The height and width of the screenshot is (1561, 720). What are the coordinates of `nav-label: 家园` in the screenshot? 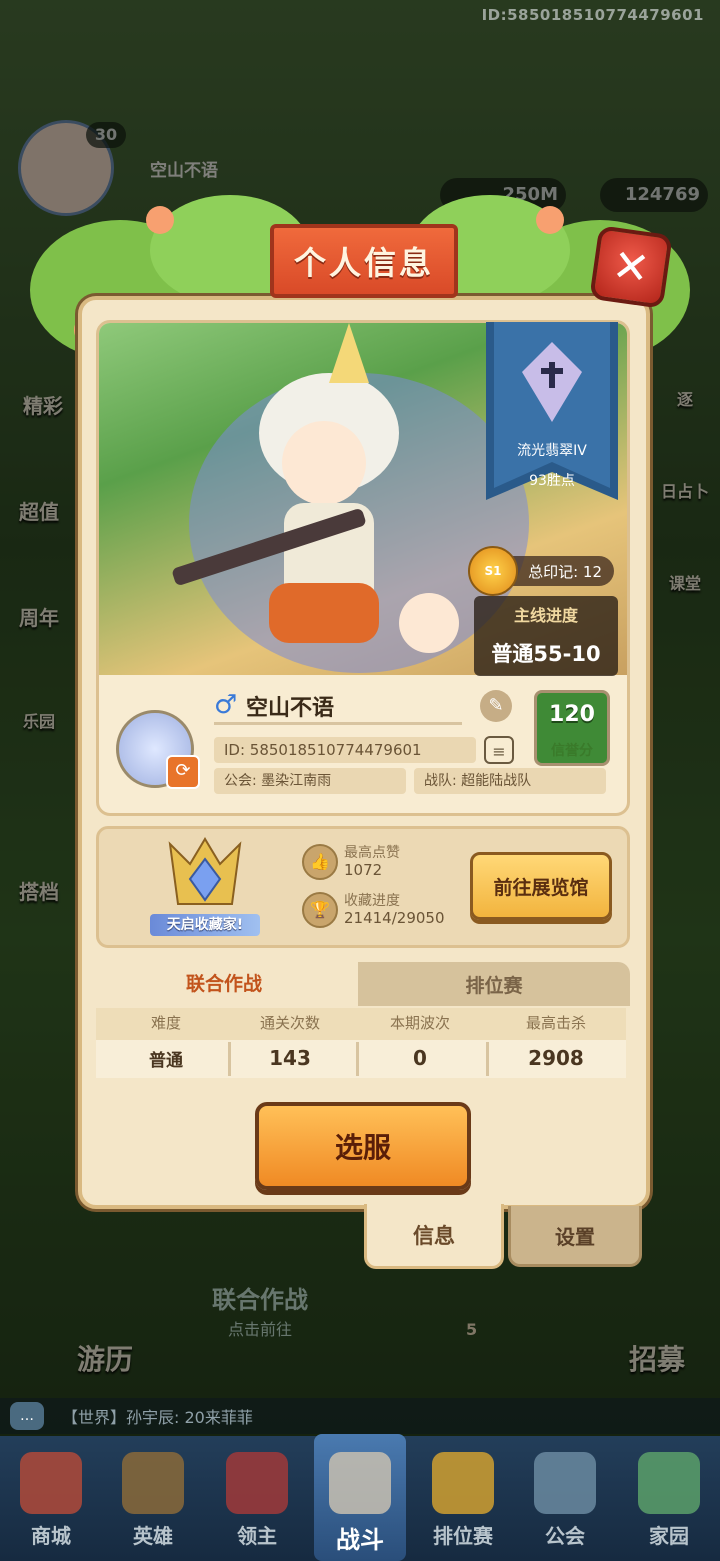 It's located at (669, 1536).